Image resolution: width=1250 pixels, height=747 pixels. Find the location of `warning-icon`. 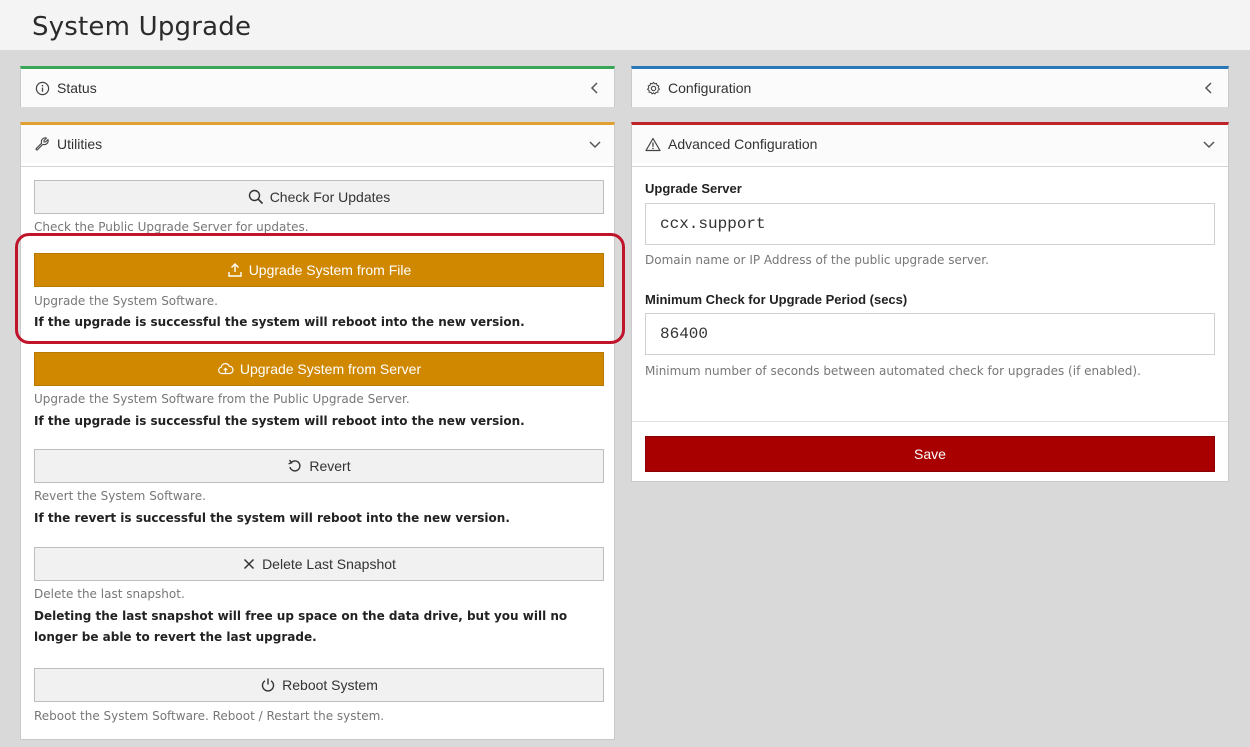

warning-icon is located at coordinates (653, 144).